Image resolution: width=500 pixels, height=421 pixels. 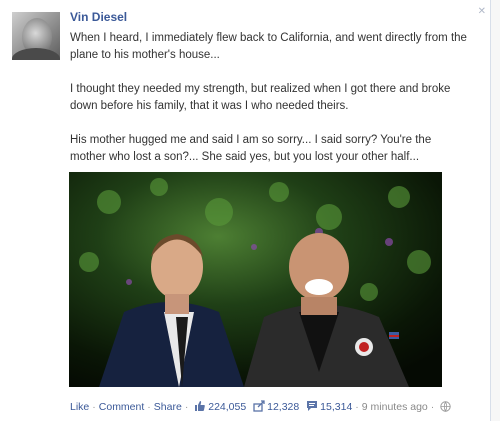 I want to click on share-icon, so click(x=259, y=407).